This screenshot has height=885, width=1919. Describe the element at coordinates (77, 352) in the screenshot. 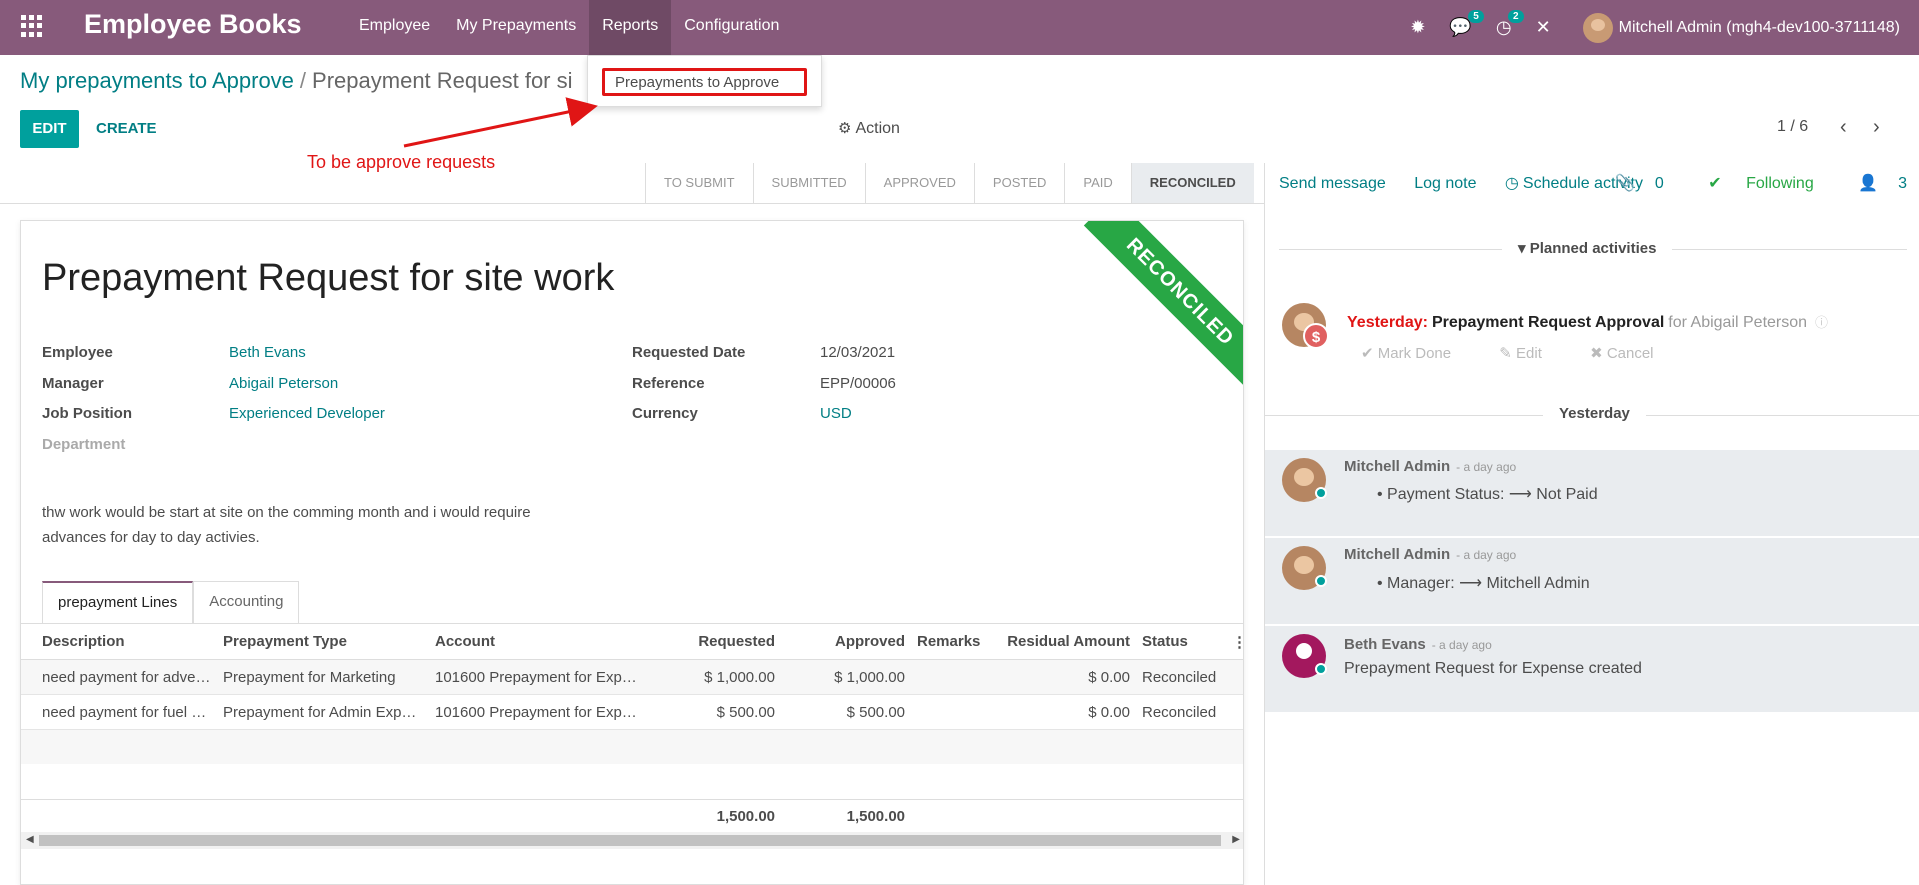

I see `label-employee: Employee` at that location.